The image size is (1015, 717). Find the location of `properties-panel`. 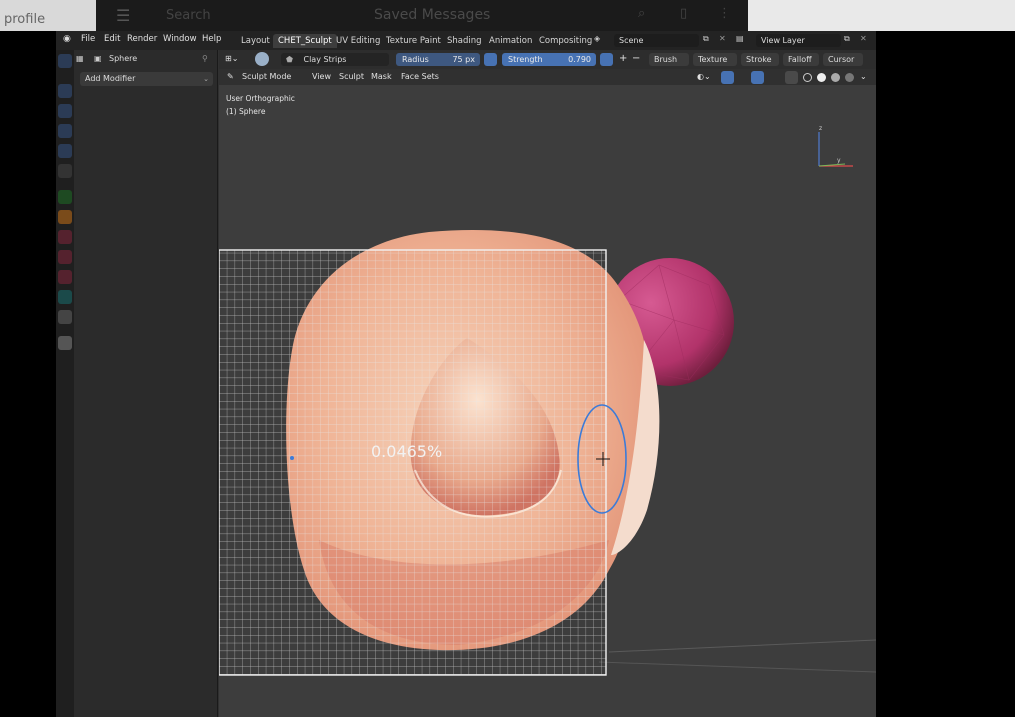

properties-panel is located at coordinates (137, 383).